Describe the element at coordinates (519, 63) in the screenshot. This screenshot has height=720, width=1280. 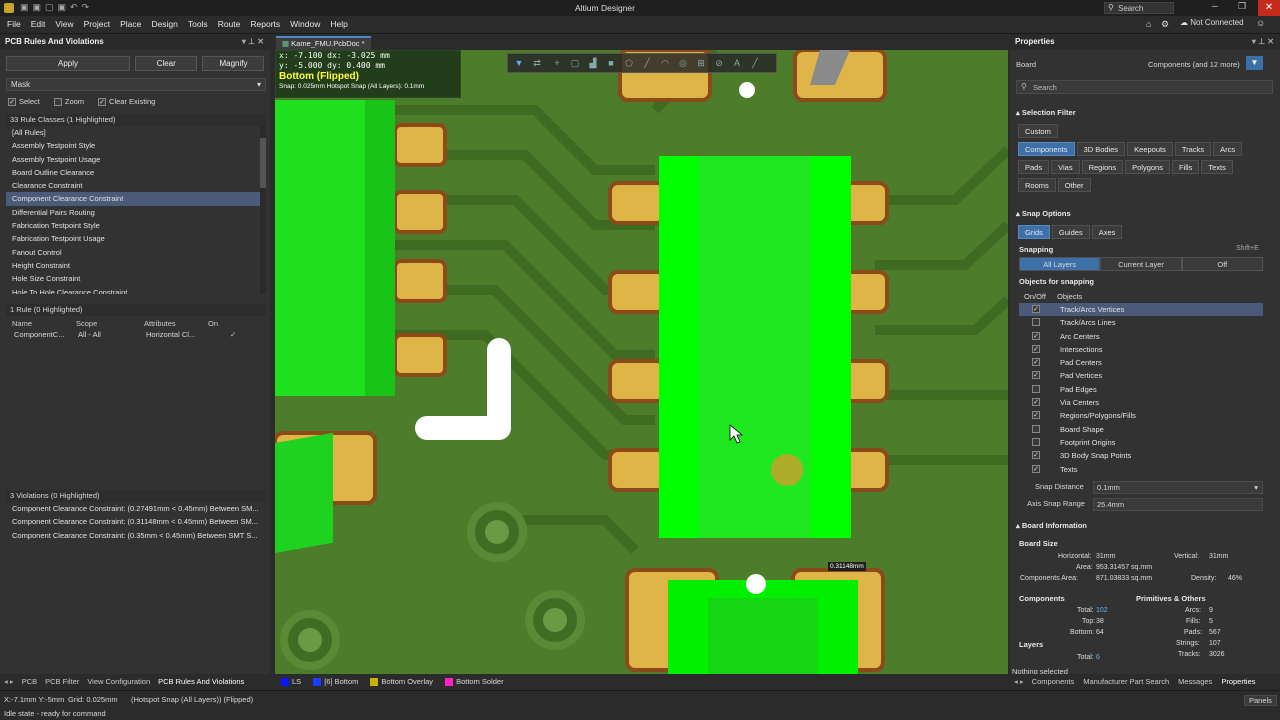
I see `filter-icon: ▼` at that location.